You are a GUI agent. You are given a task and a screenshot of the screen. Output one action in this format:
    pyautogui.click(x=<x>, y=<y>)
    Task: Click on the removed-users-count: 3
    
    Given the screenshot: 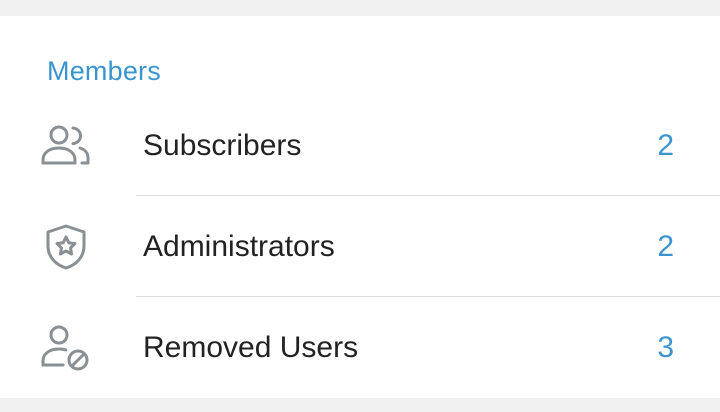 What is the action you would take?
    pyautogui.click(x=665, y=347)
    